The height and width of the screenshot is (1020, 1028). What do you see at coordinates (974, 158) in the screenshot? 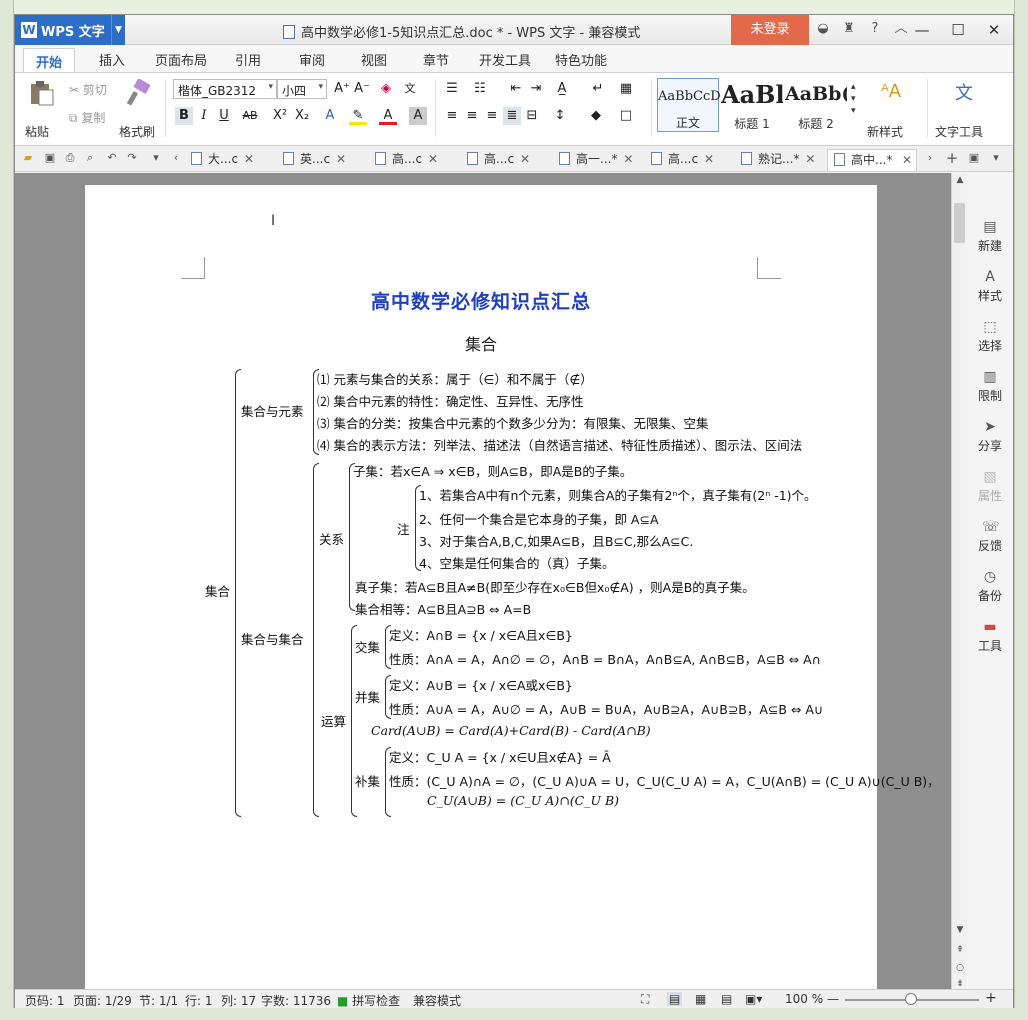
I see `tab-list-icon: ▣` at bounding box center [974, 158].